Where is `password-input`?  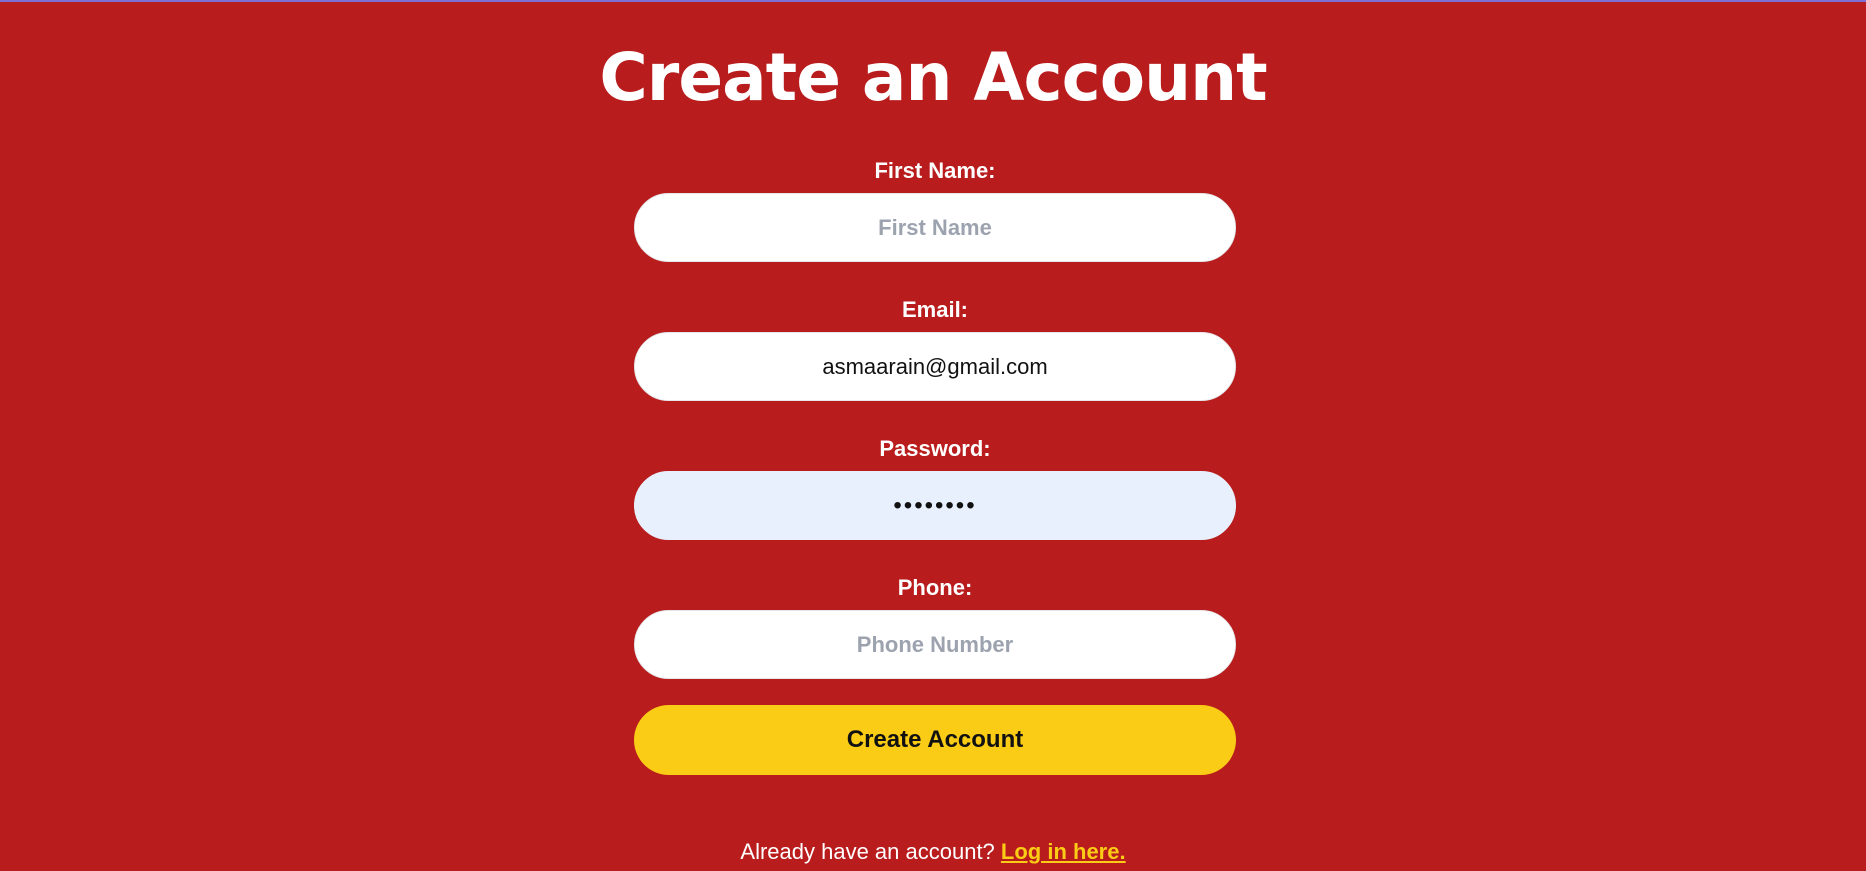
password-input is located at coordinates (935, 505).